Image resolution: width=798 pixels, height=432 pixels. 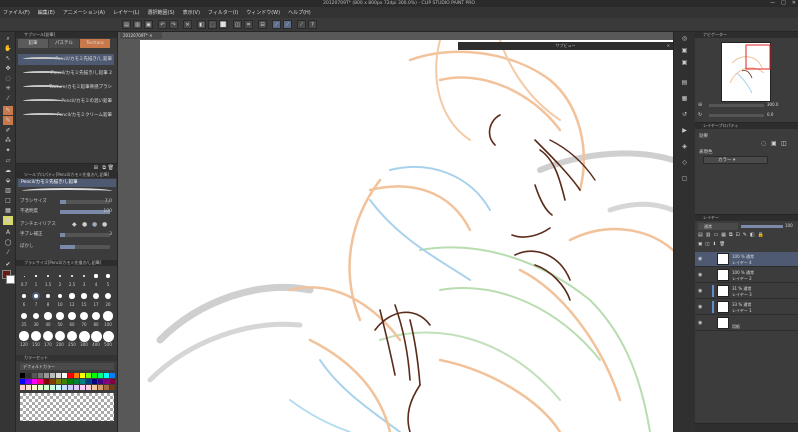 I want to click on line-correct-icon: ⁄, so click(x=8, y=252).